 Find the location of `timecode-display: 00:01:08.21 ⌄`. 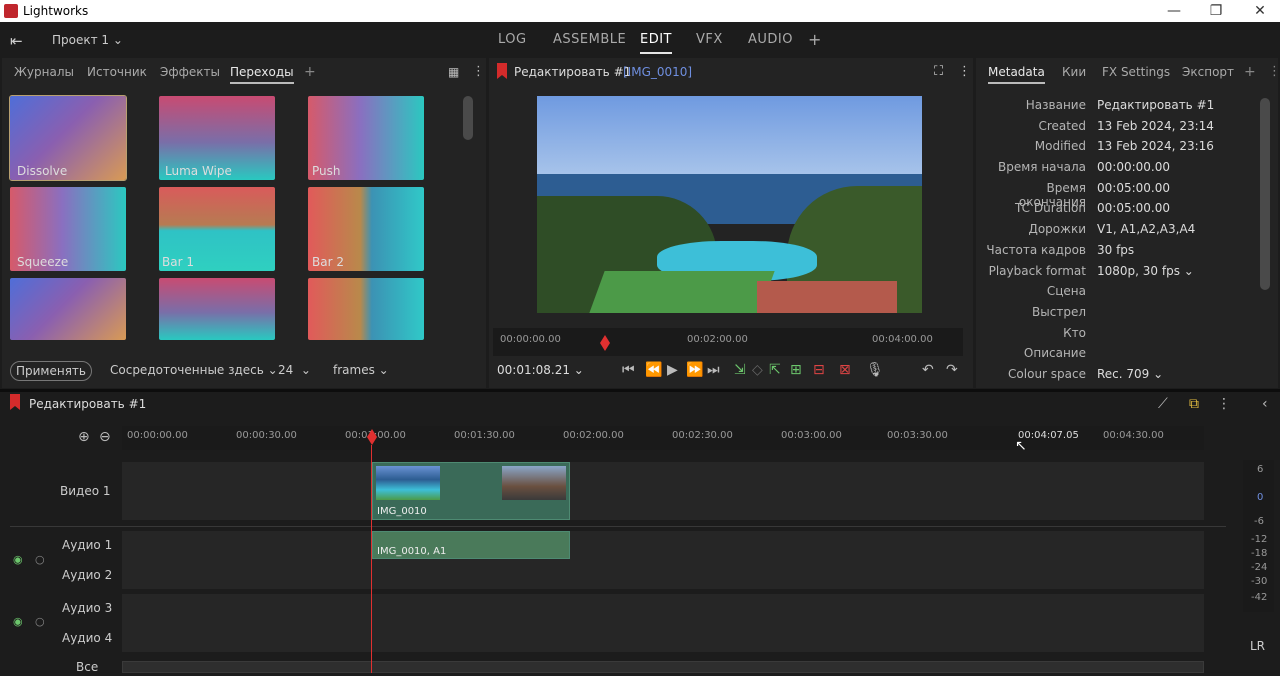

timecode-display: 00:01:08.21 ⌄ is located at coordinates (540, 370).